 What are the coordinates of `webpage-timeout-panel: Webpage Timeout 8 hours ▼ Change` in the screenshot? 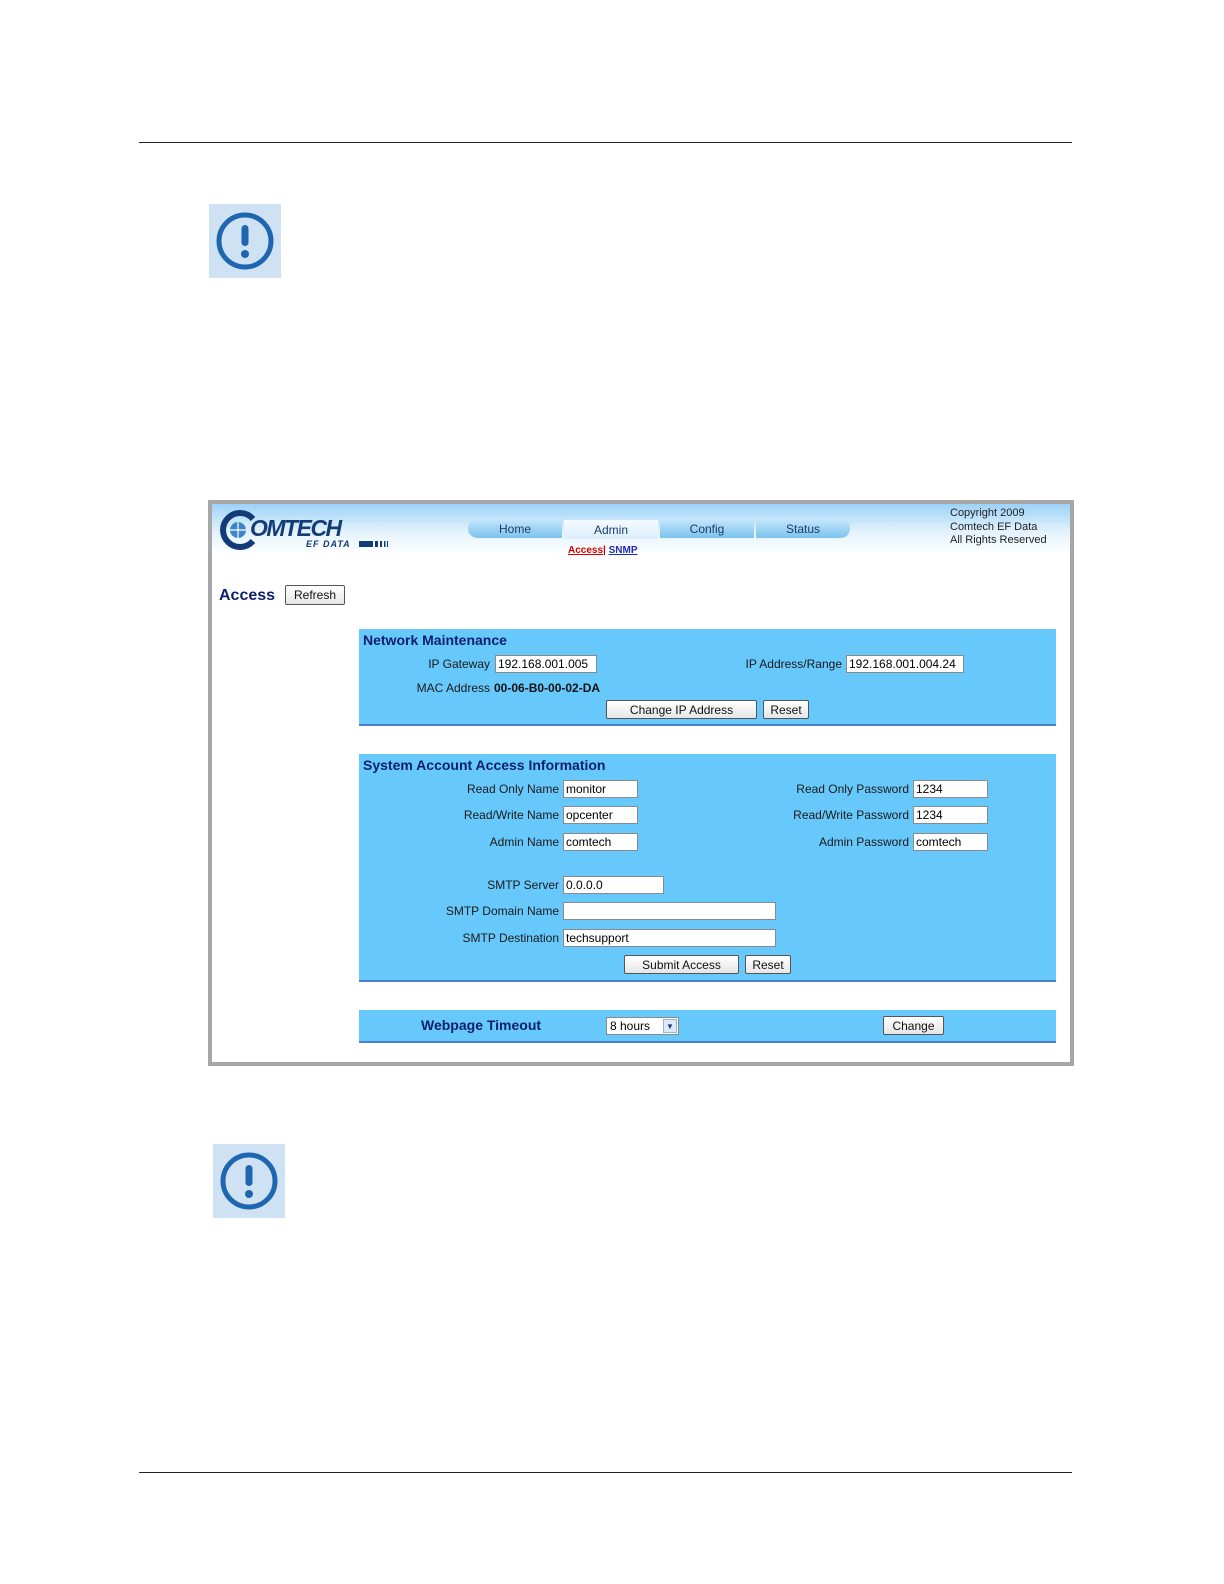 It's located at (707, 1026).